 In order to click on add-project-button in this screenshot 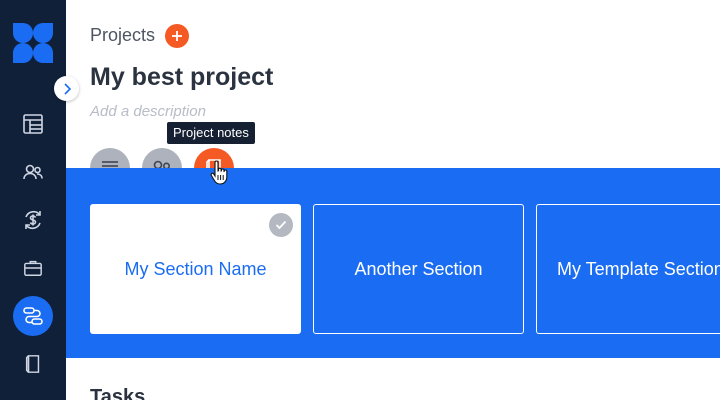, I will do `click(177, 36)`.